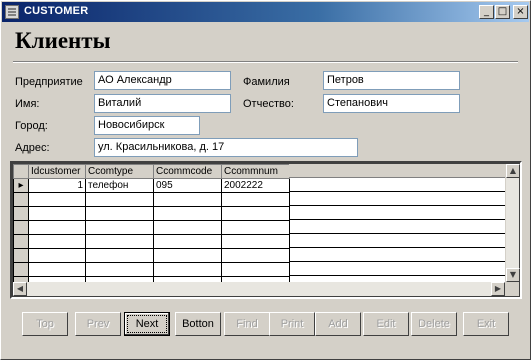 The height and width of the screenshot is (360, 531). Describe the element at coordinates (268, 104) in the screenshot. I see `patronymic-label: Отчество:` at that location.